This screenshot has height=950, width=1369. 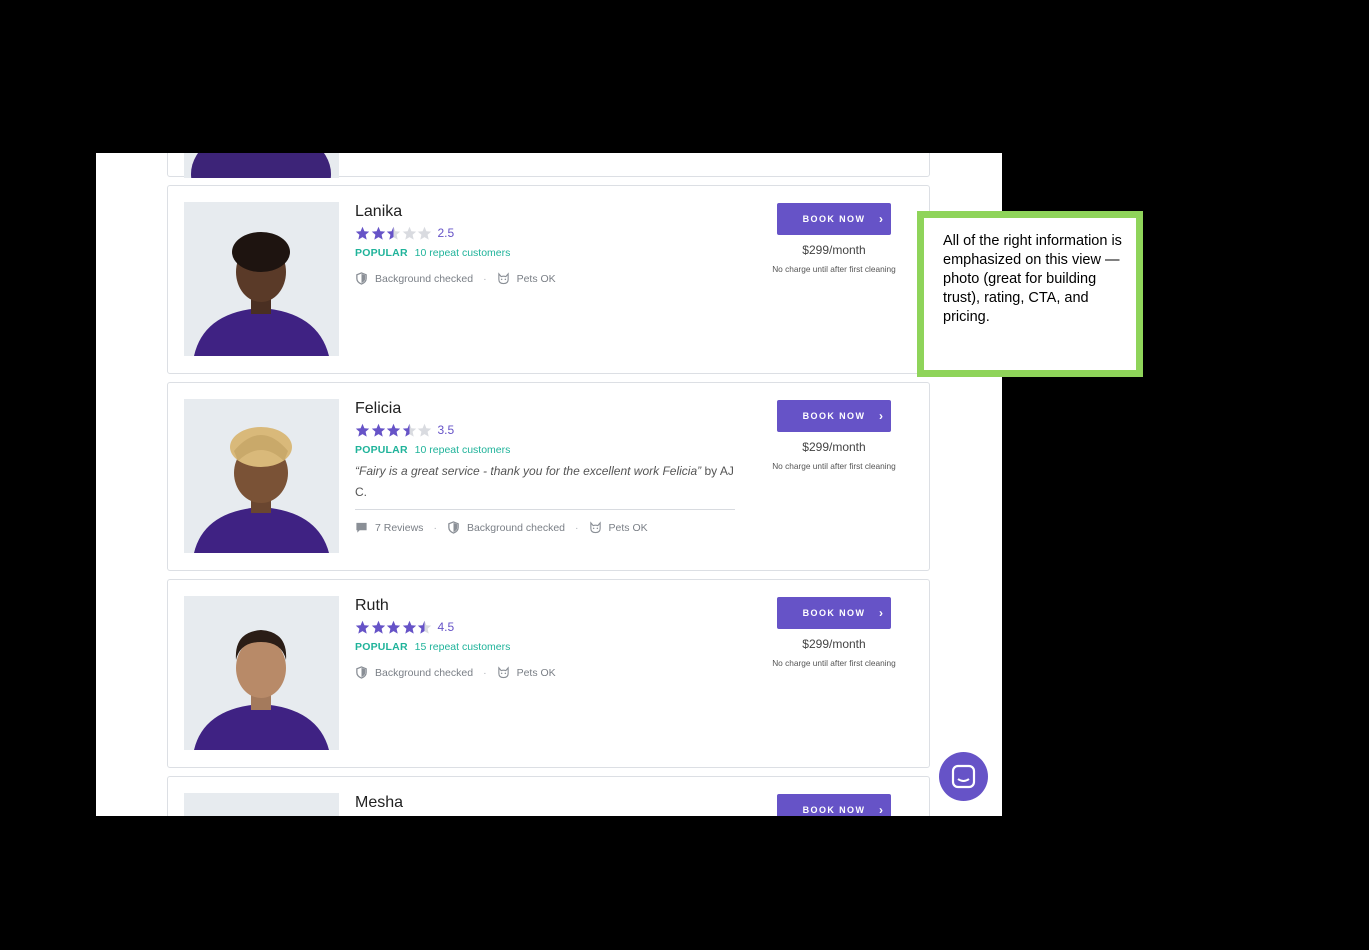 I want to click on chat-icon, so click(x=963, y=776).